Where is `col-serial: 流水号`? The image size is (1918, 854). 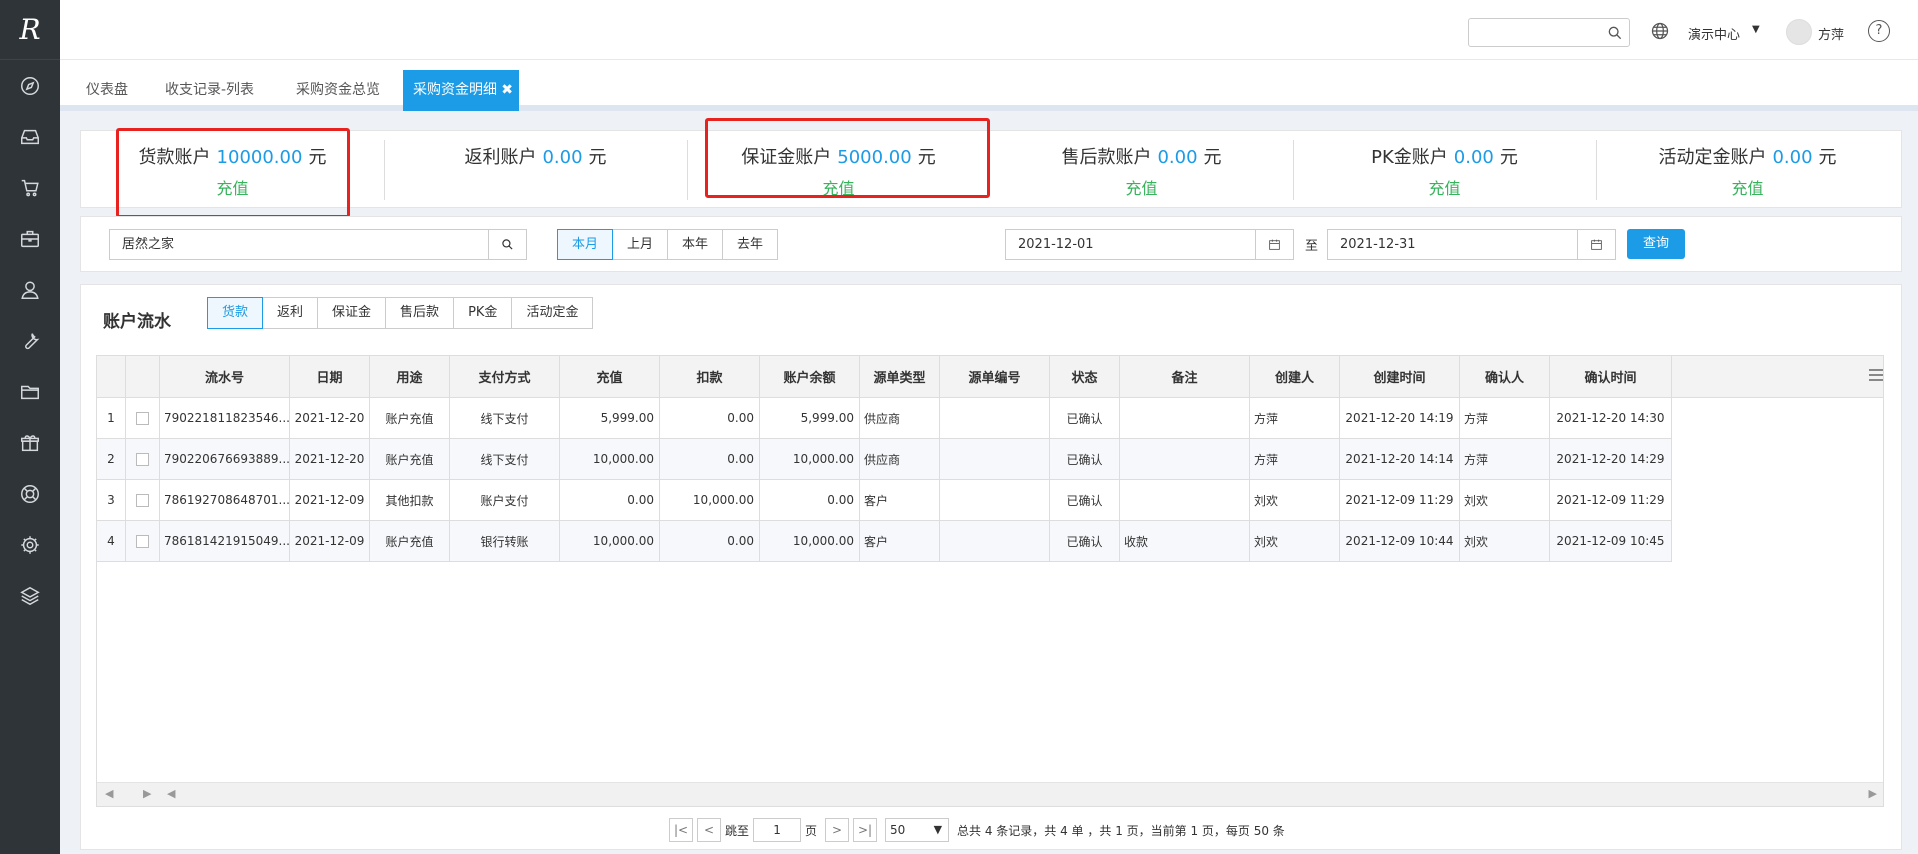
col-serial: 流水号 is located at coordinates (225, 376).